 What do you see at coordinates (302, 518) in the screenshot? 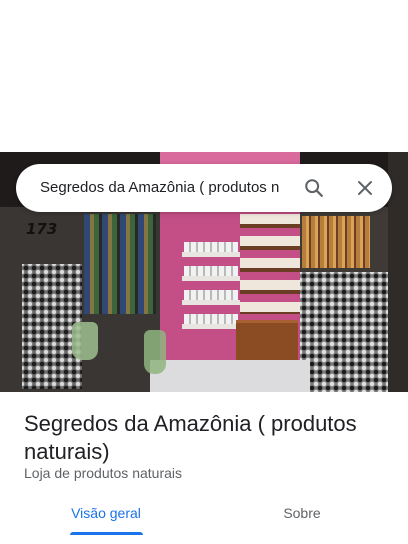
I see `tab-about: Sobre` at bounding box center [302, 518].